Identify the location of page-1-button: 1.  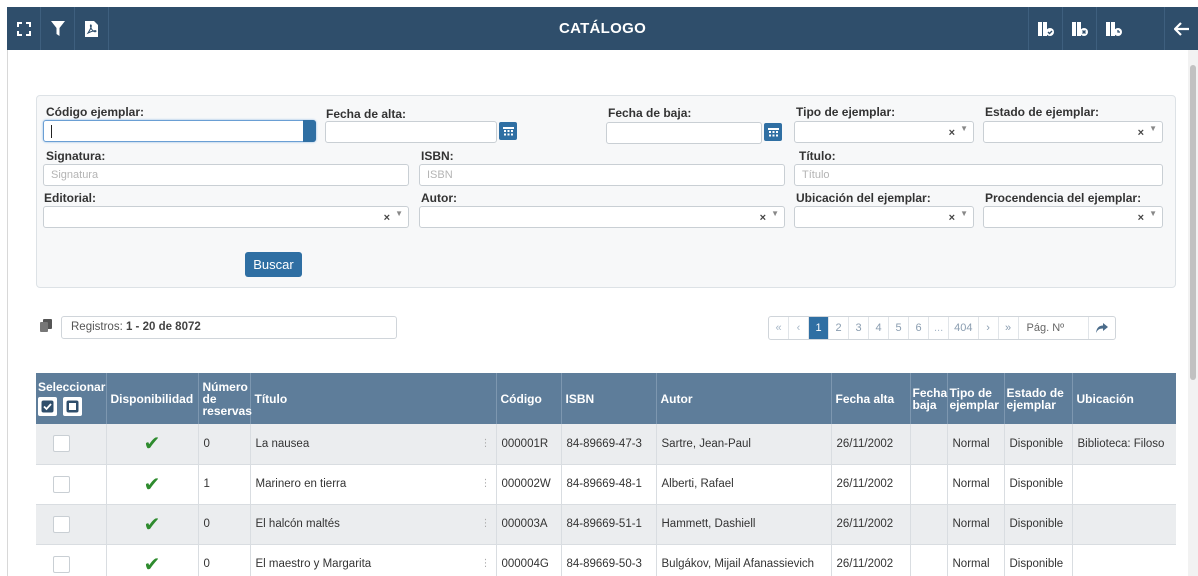
(819, 328).